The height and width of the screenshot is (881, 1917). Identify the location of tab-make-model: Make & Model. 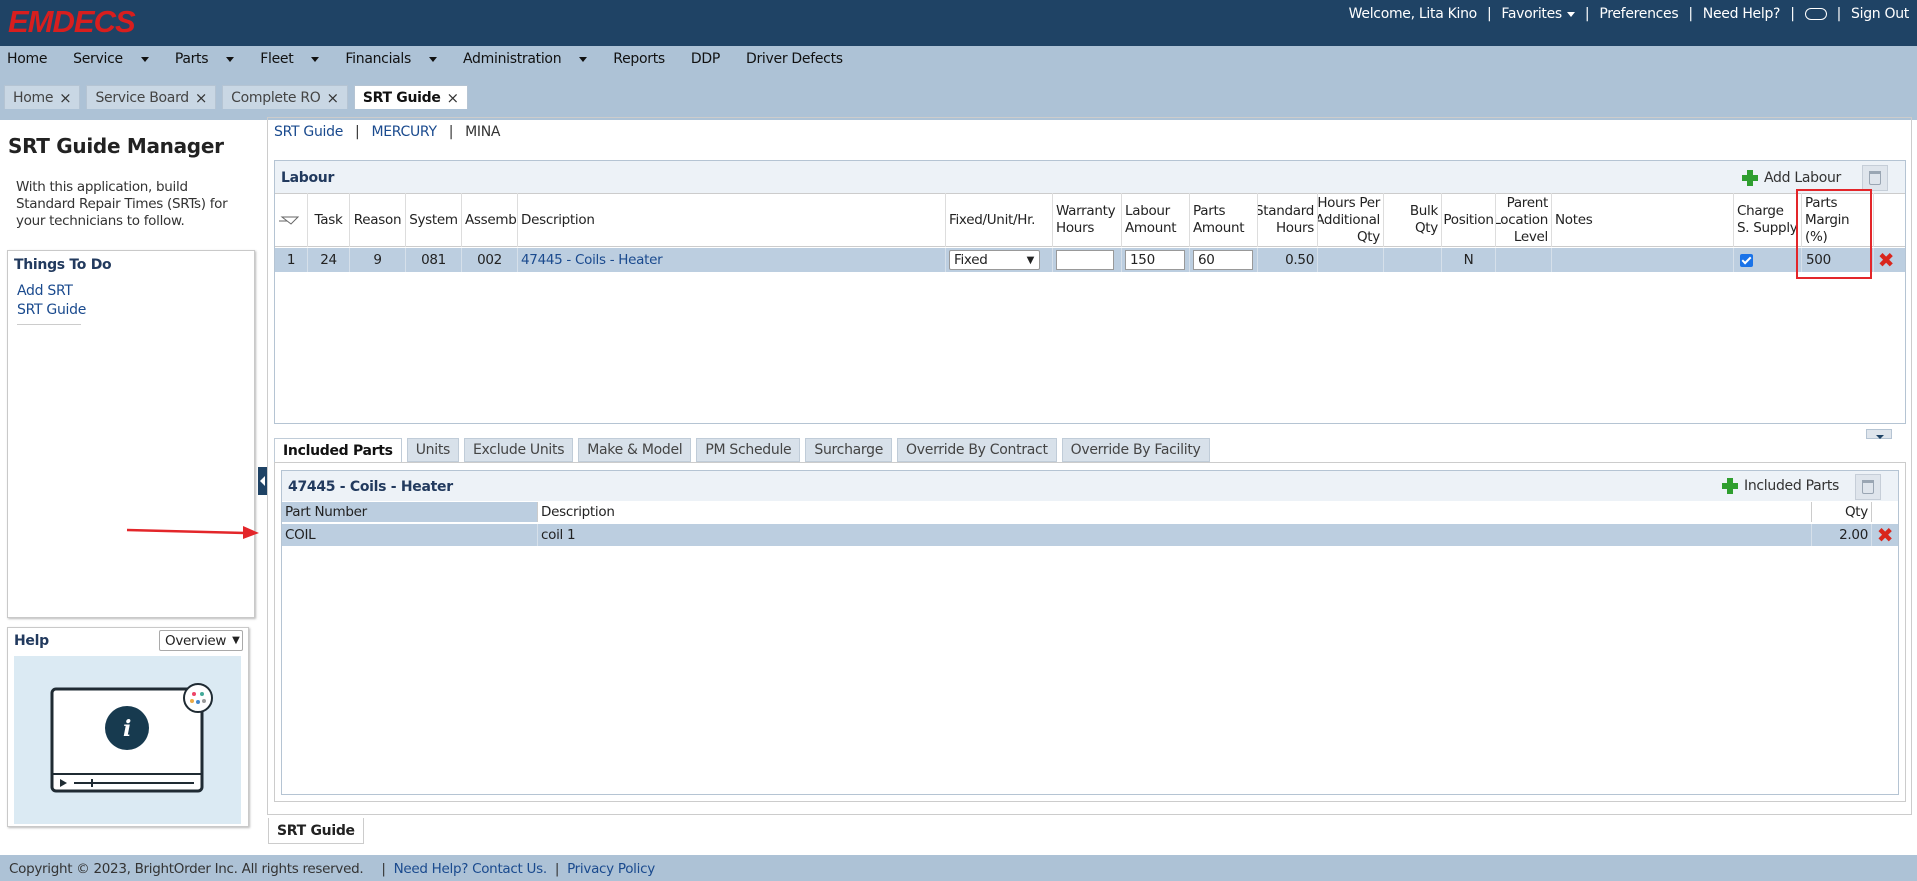
(635, 450).